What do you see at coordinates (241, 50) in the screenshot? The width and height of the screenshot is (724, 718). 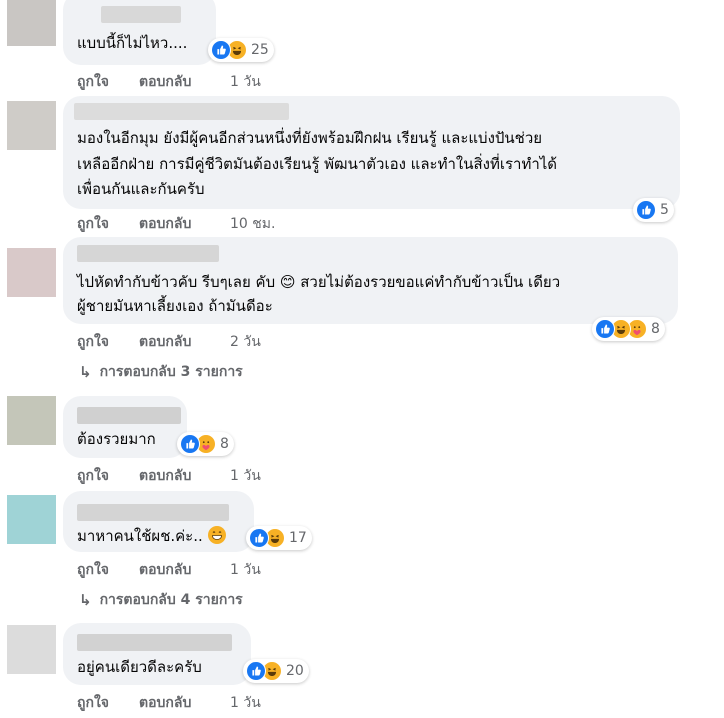 I see `reactions-summary: 25` at bounding box center [241, 50].